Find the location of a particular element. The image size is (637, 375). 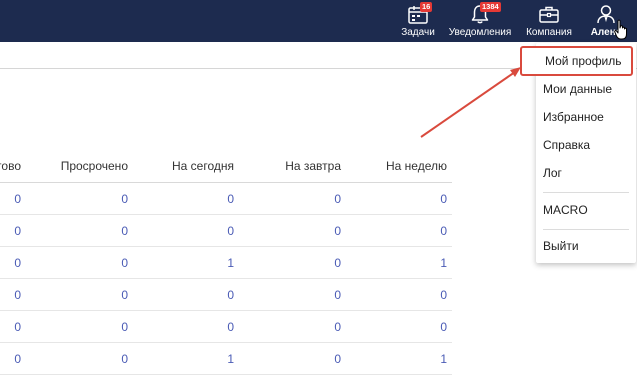

menu-item-macro: MACRO is located at coordinates (586, 210).